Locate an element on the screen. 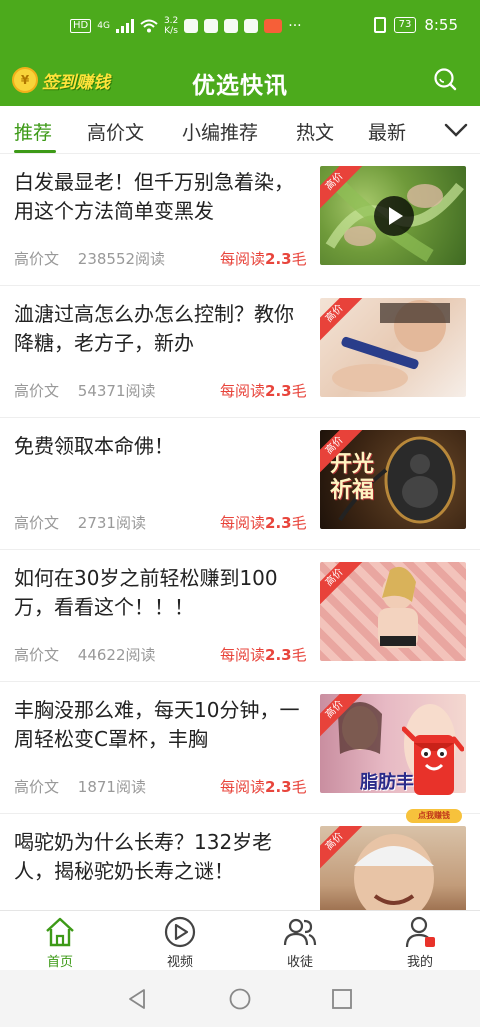  net-speed: 3.2 K/s is located at coordinates (171, 26).